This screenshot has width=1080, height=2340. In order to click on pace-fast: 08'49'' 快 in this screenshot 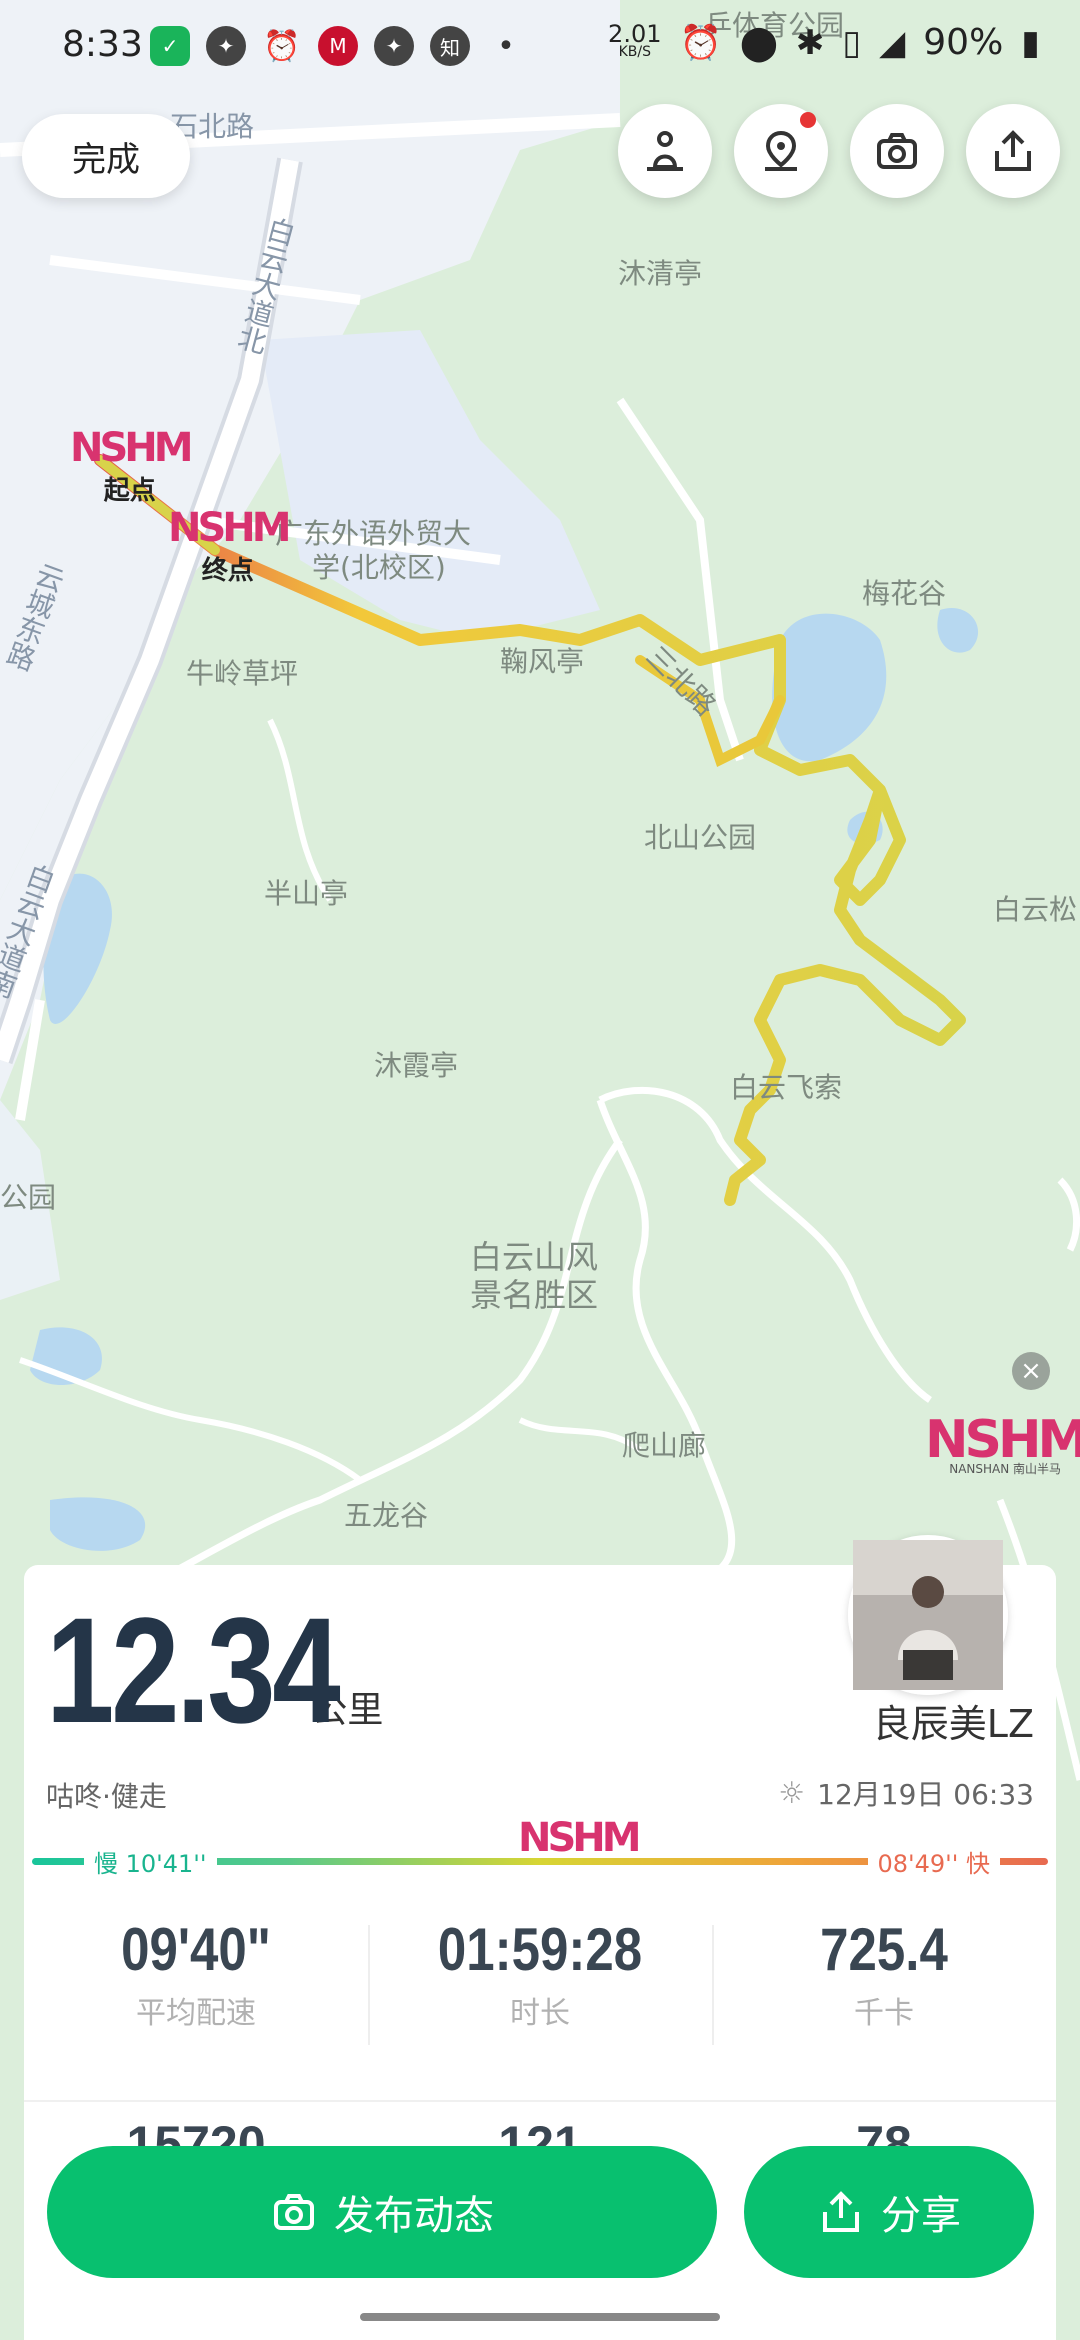, I will do `click(933, 1861)`.